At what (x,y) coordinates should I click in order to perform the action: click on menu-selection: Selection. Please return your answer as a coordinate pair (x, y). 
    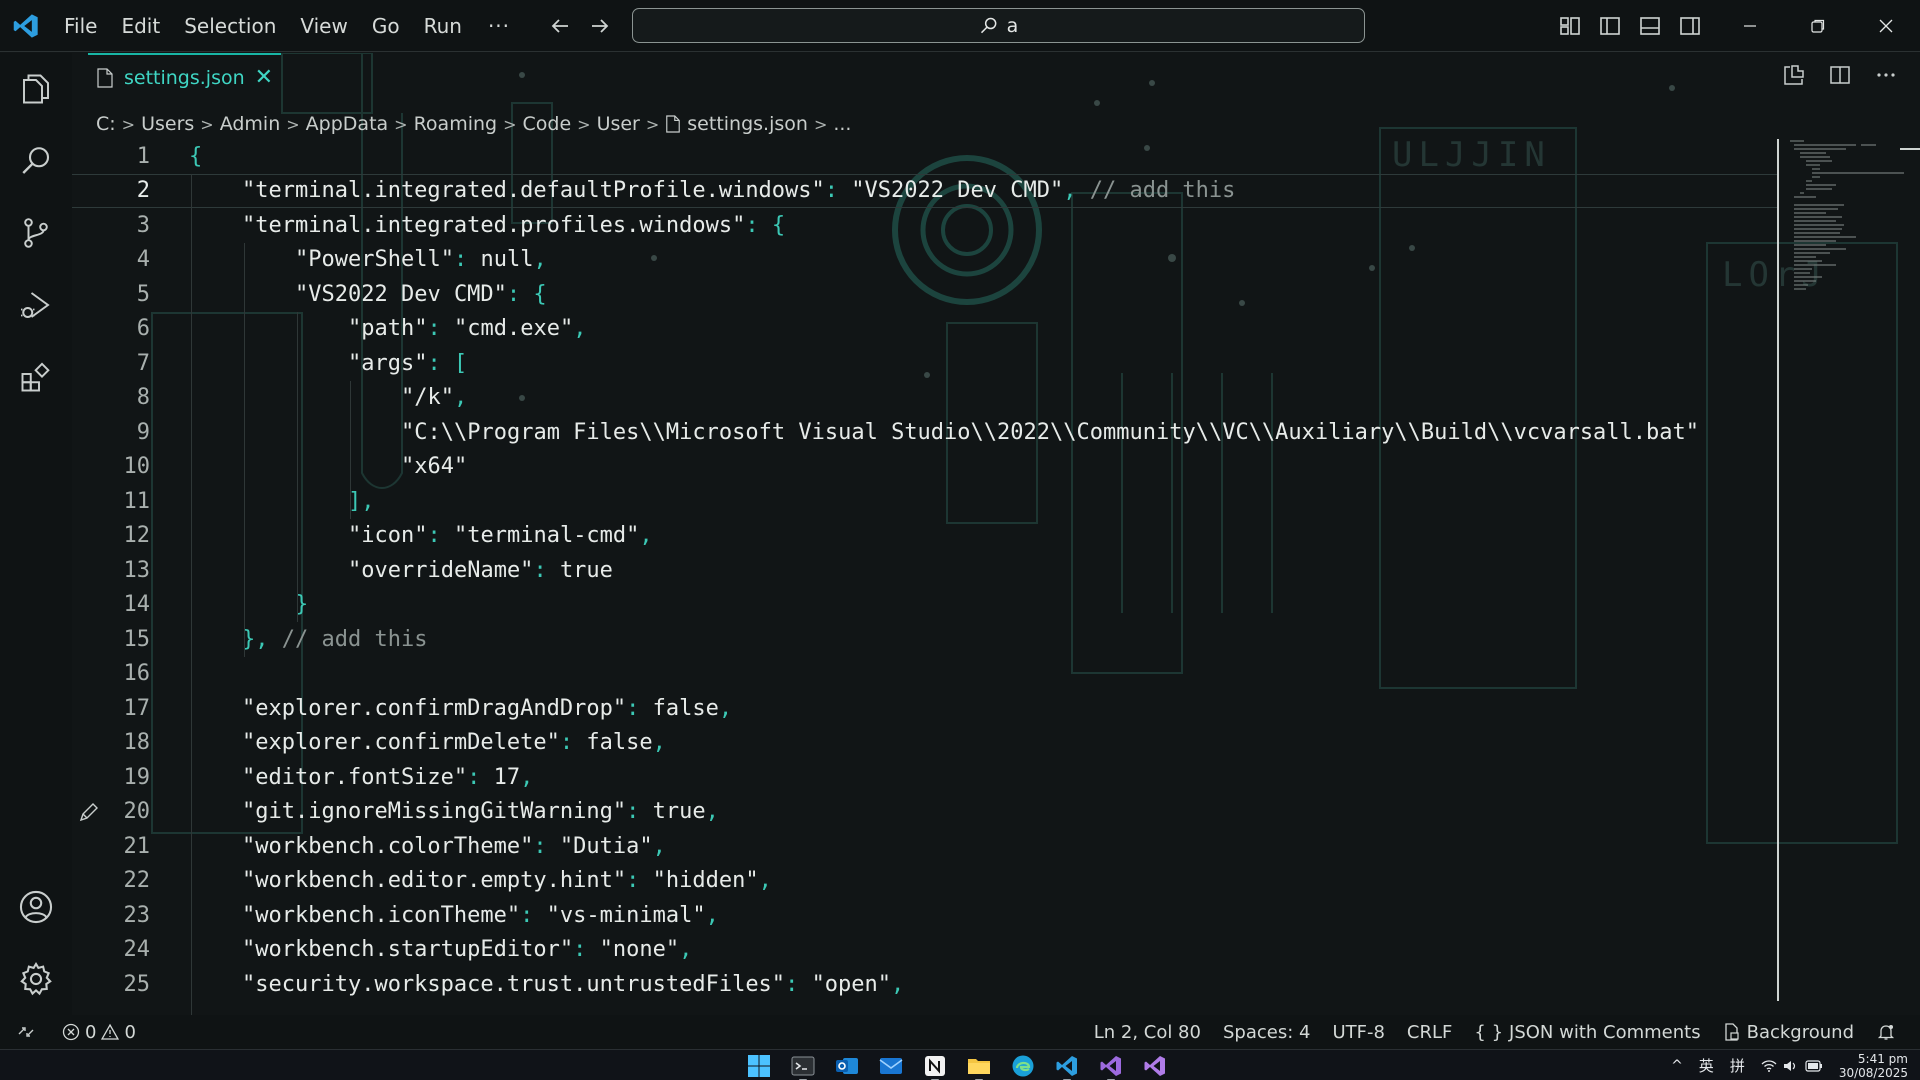
    Looking at the image, I should click on (230, 26).